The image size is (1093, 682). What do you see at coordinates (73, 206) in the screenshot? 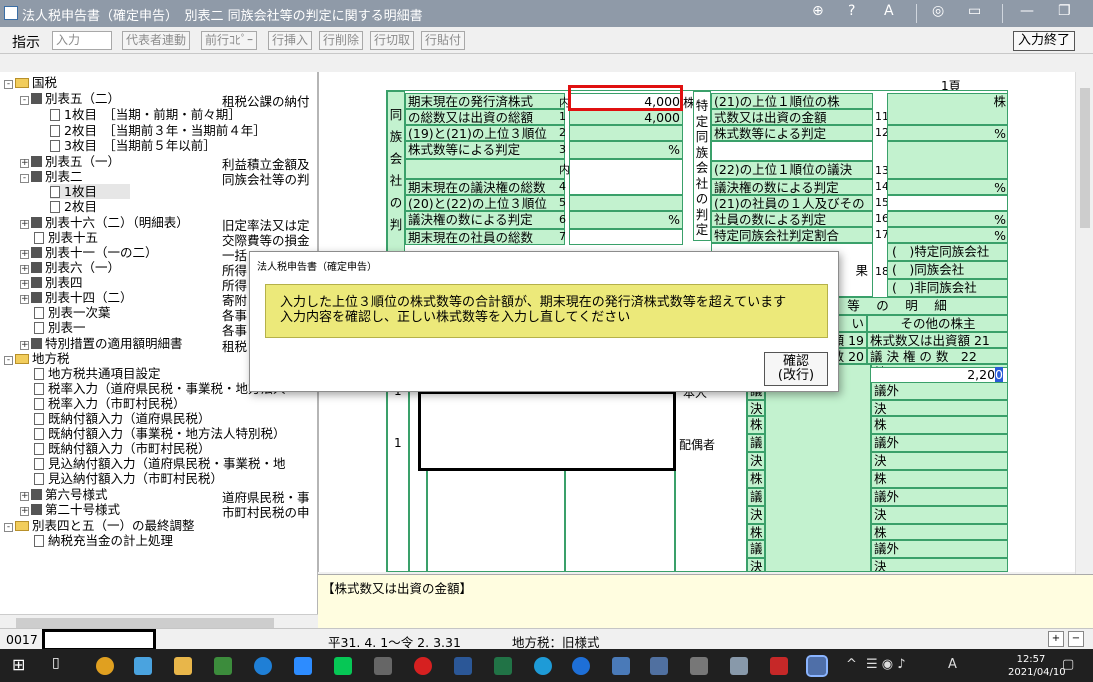
I see `tree-item-beppyo2-page2: 2枚目` at bounding box center [73, 206].